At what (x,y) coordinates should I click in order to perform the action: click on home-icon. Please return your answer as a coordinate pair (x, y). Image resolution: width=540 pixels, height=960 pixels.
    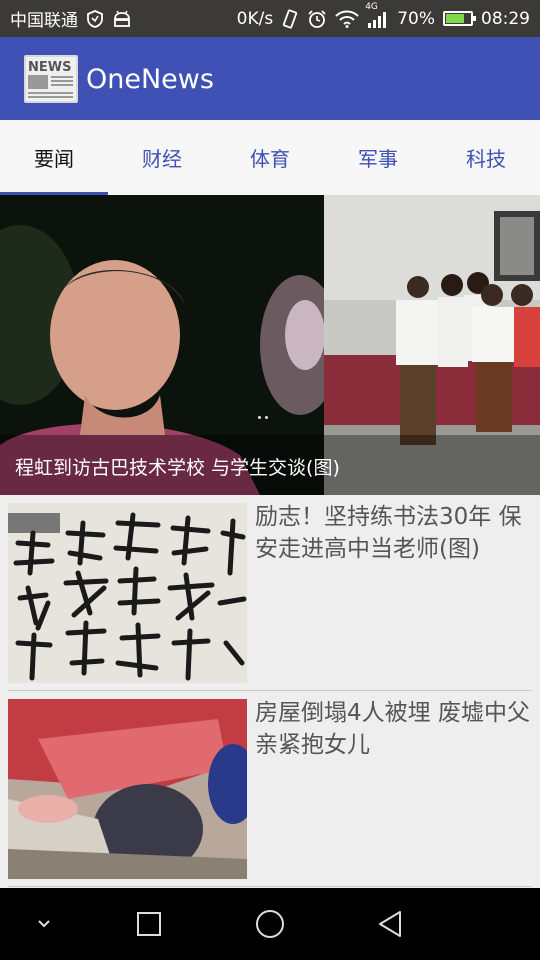
    Looking at the image, I should click on (270, 924).